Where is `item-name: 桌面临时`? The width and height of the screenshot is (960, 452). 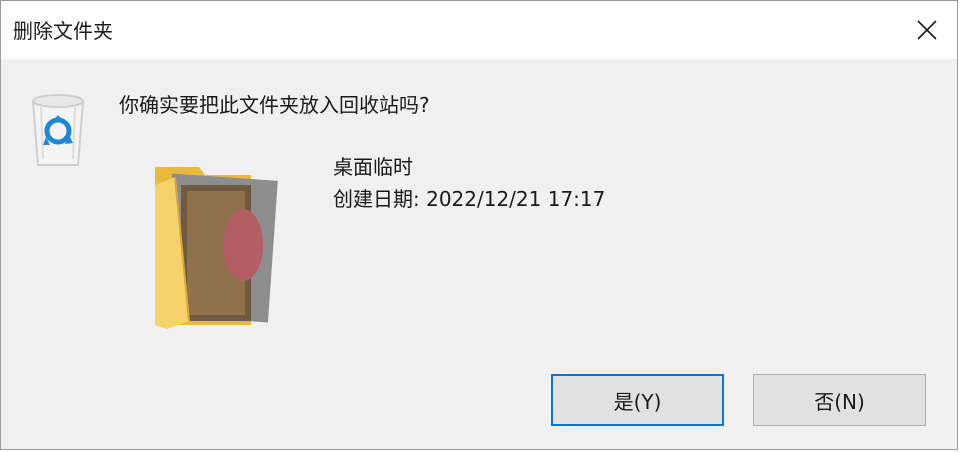
item-name: 桌面临时 is located at coordinates (373, 167).